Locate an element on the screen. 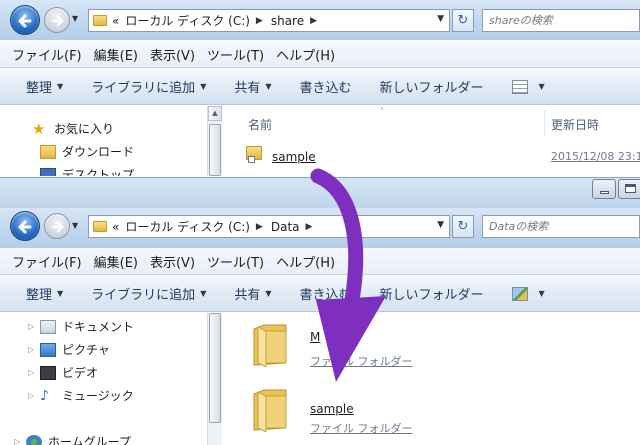  arrow-shaft is located at coordinates (337, 238).